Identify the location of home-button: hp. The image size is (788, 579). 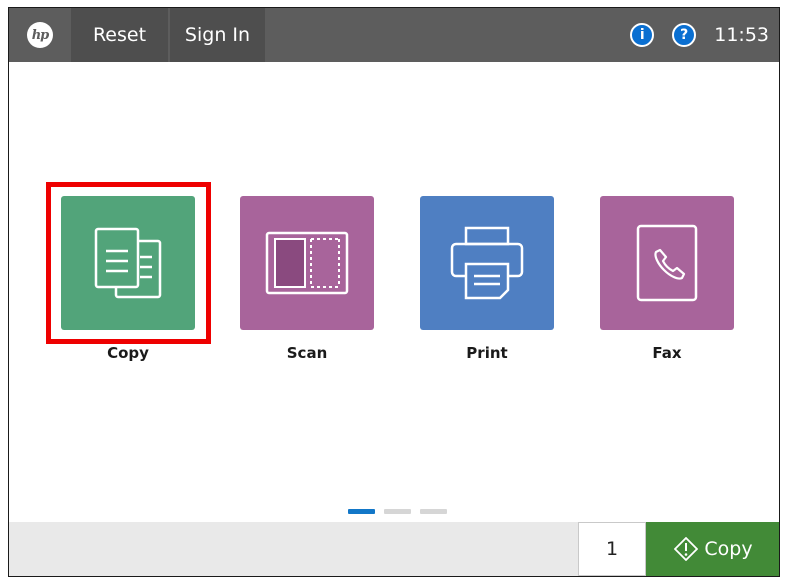
(40, 35).